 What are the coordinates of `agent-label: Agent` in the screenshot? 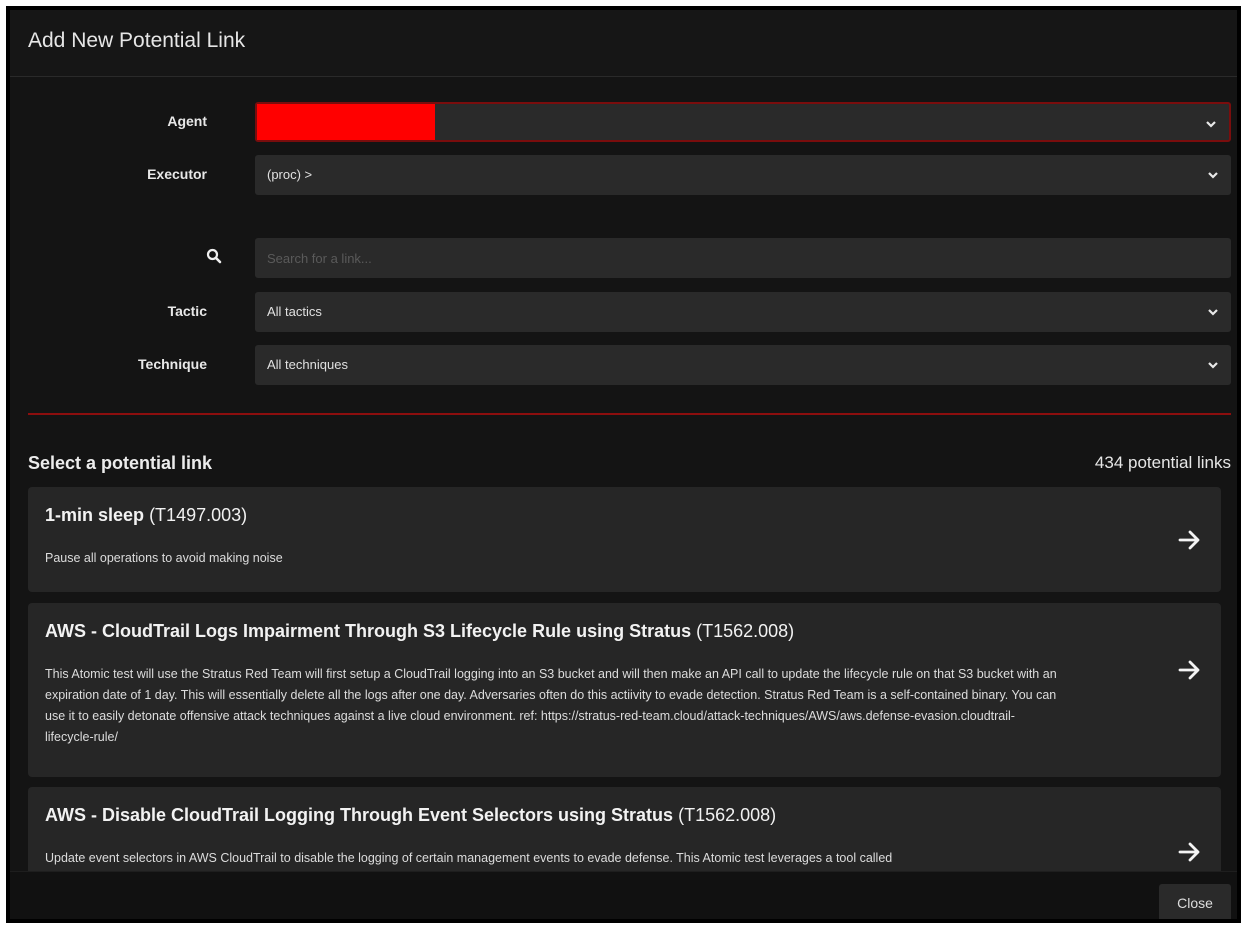 It's located at (187, 121).